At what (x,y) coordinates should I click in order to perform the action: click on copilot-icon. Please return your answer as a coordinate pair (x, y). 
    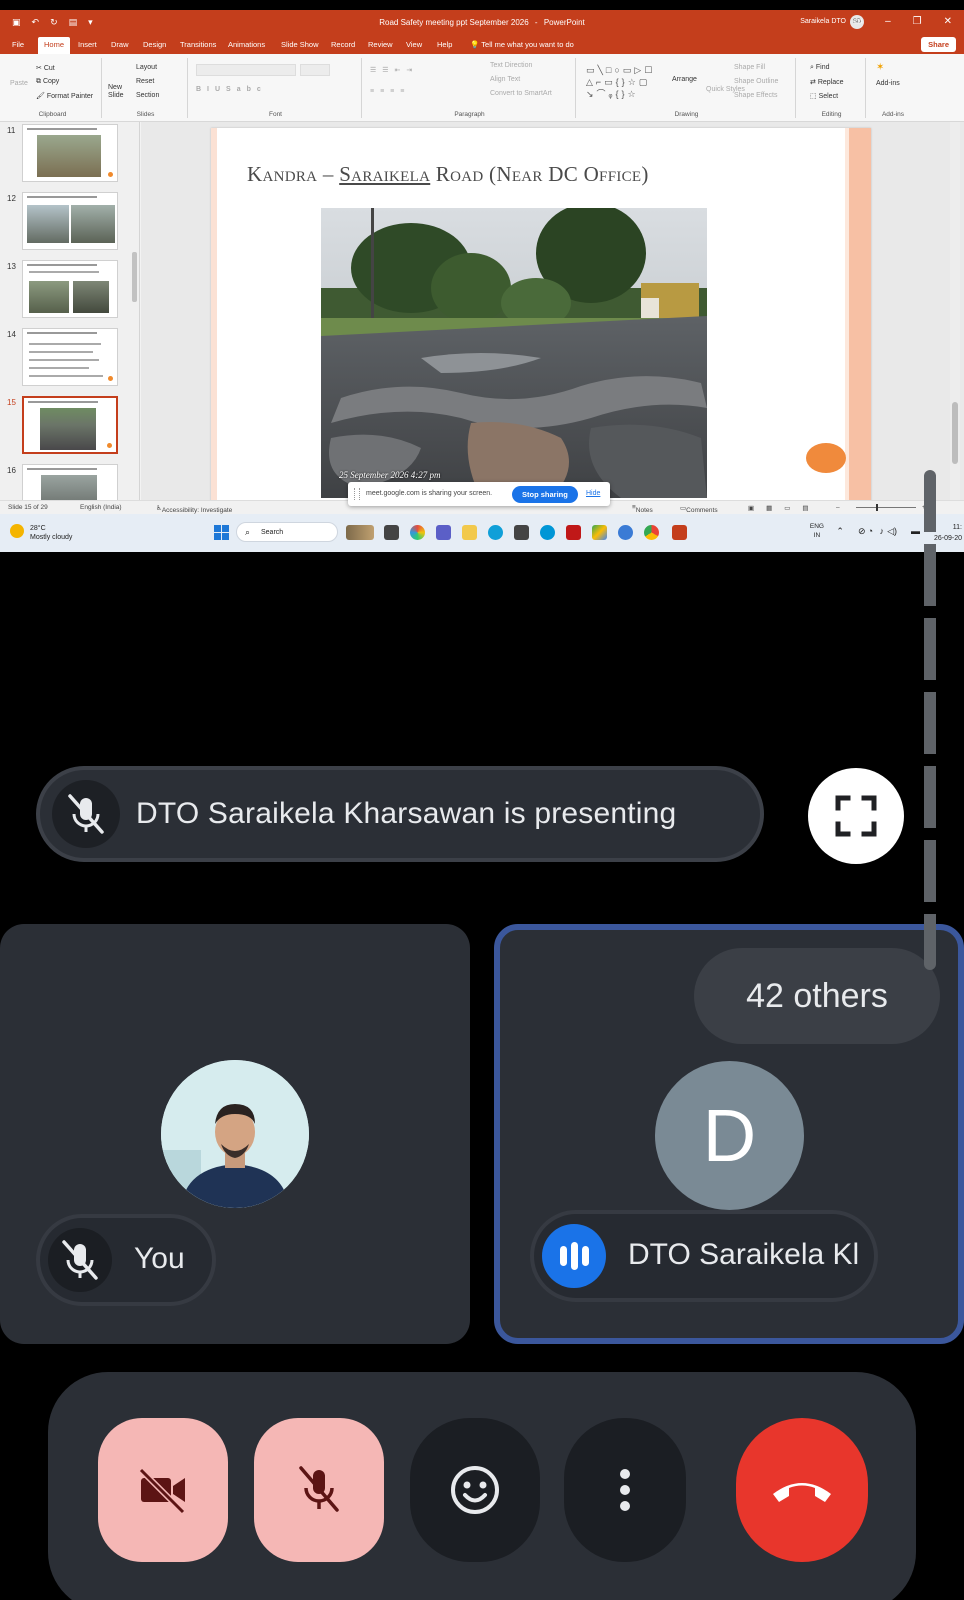
    Looking at the image, I should click on (417, 532).